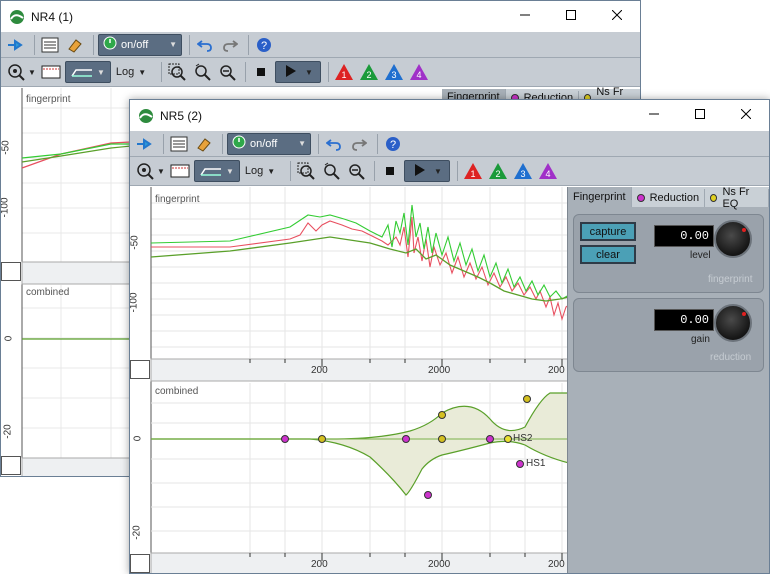 This screenshot has width=770, height=574. Describe the element at coordinates (744, 230) in the screenshot. I see `knob-indicator-icon` at that location.